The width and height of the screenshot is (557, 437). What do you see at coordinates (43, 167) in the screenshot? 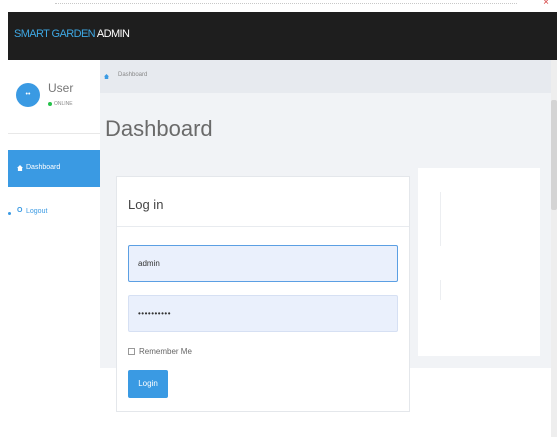
I see `sidebar-item-label: Dashboard` at bounding box center [43, 167].